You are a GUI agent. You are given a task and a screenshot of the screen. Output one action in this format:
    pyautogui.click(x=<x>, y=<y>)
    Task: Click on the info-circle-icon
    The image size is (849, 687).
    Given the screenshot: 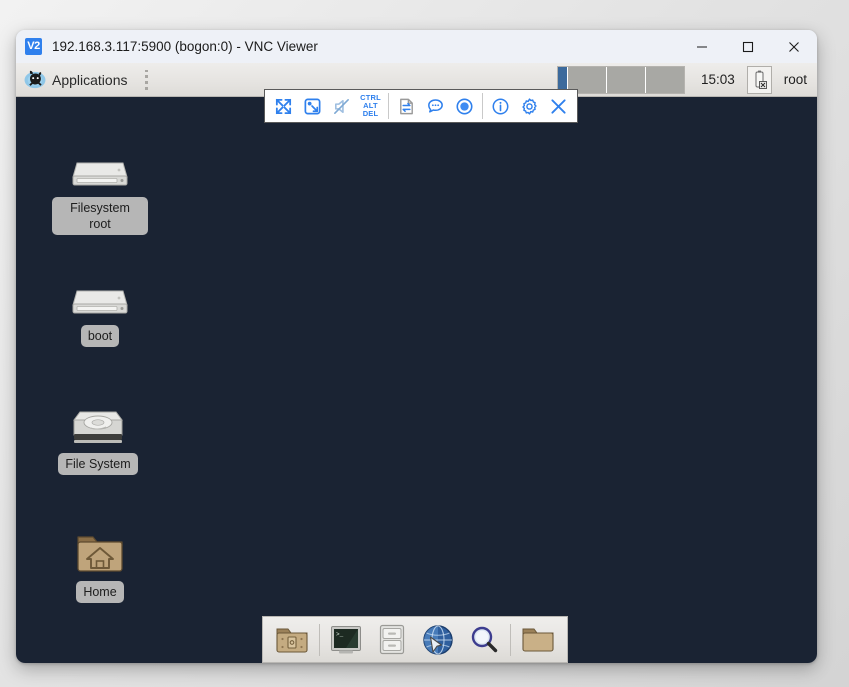 What is the action you would take?
    pyautogui.click(x=500, y=106)
    